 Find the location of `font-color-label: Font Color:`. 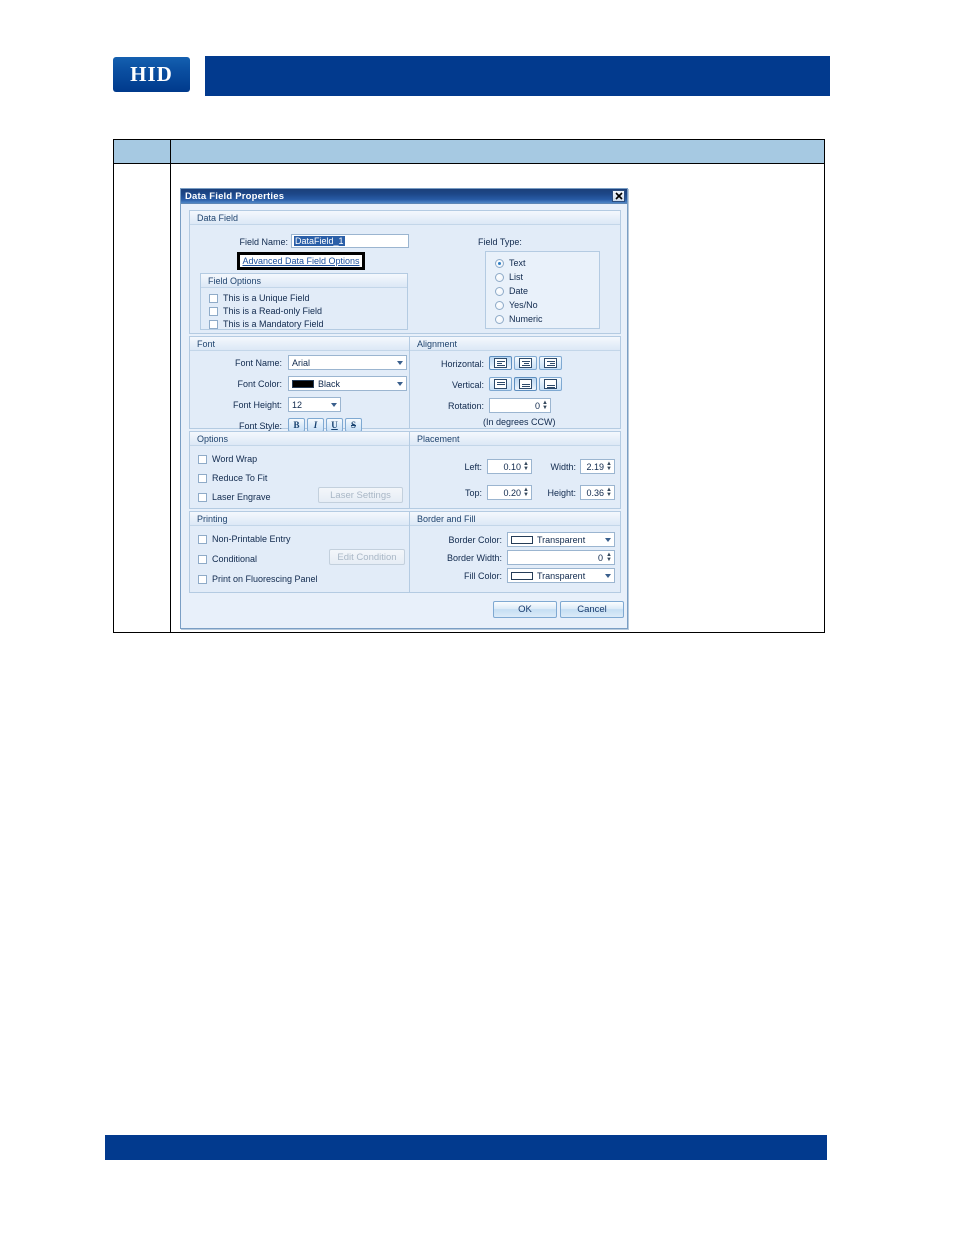

font-color-label: Font Color: is located at coordinates (259, 384).